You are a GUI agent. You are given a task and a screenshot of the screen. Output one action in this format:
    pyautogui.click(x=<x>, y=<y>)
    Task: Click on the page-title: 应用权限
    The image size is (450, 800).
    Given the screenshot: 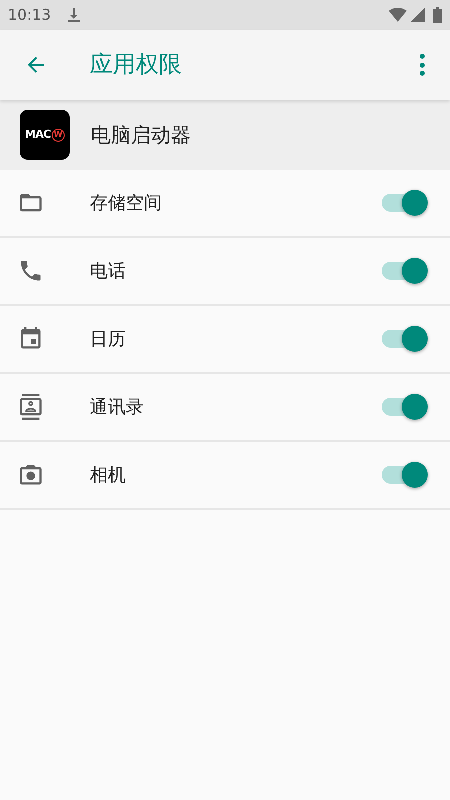 What is the action you would take?
    pyautogui.click(x=136, y=65)
    